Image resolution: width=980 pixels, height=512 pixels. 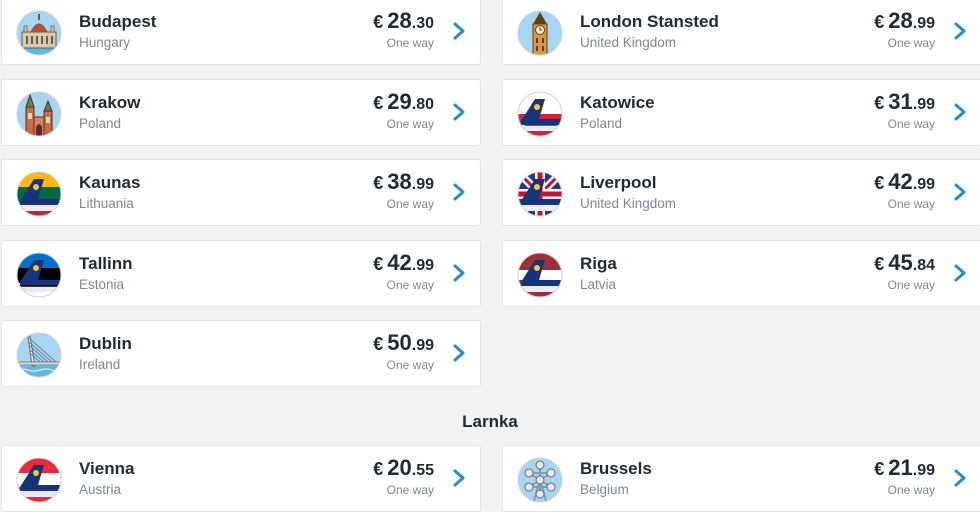 What do you see at coordinates (540, 194) in the screenshot?
I see `ryanair-tail-uk-icon` at bounding box center [540, 194].